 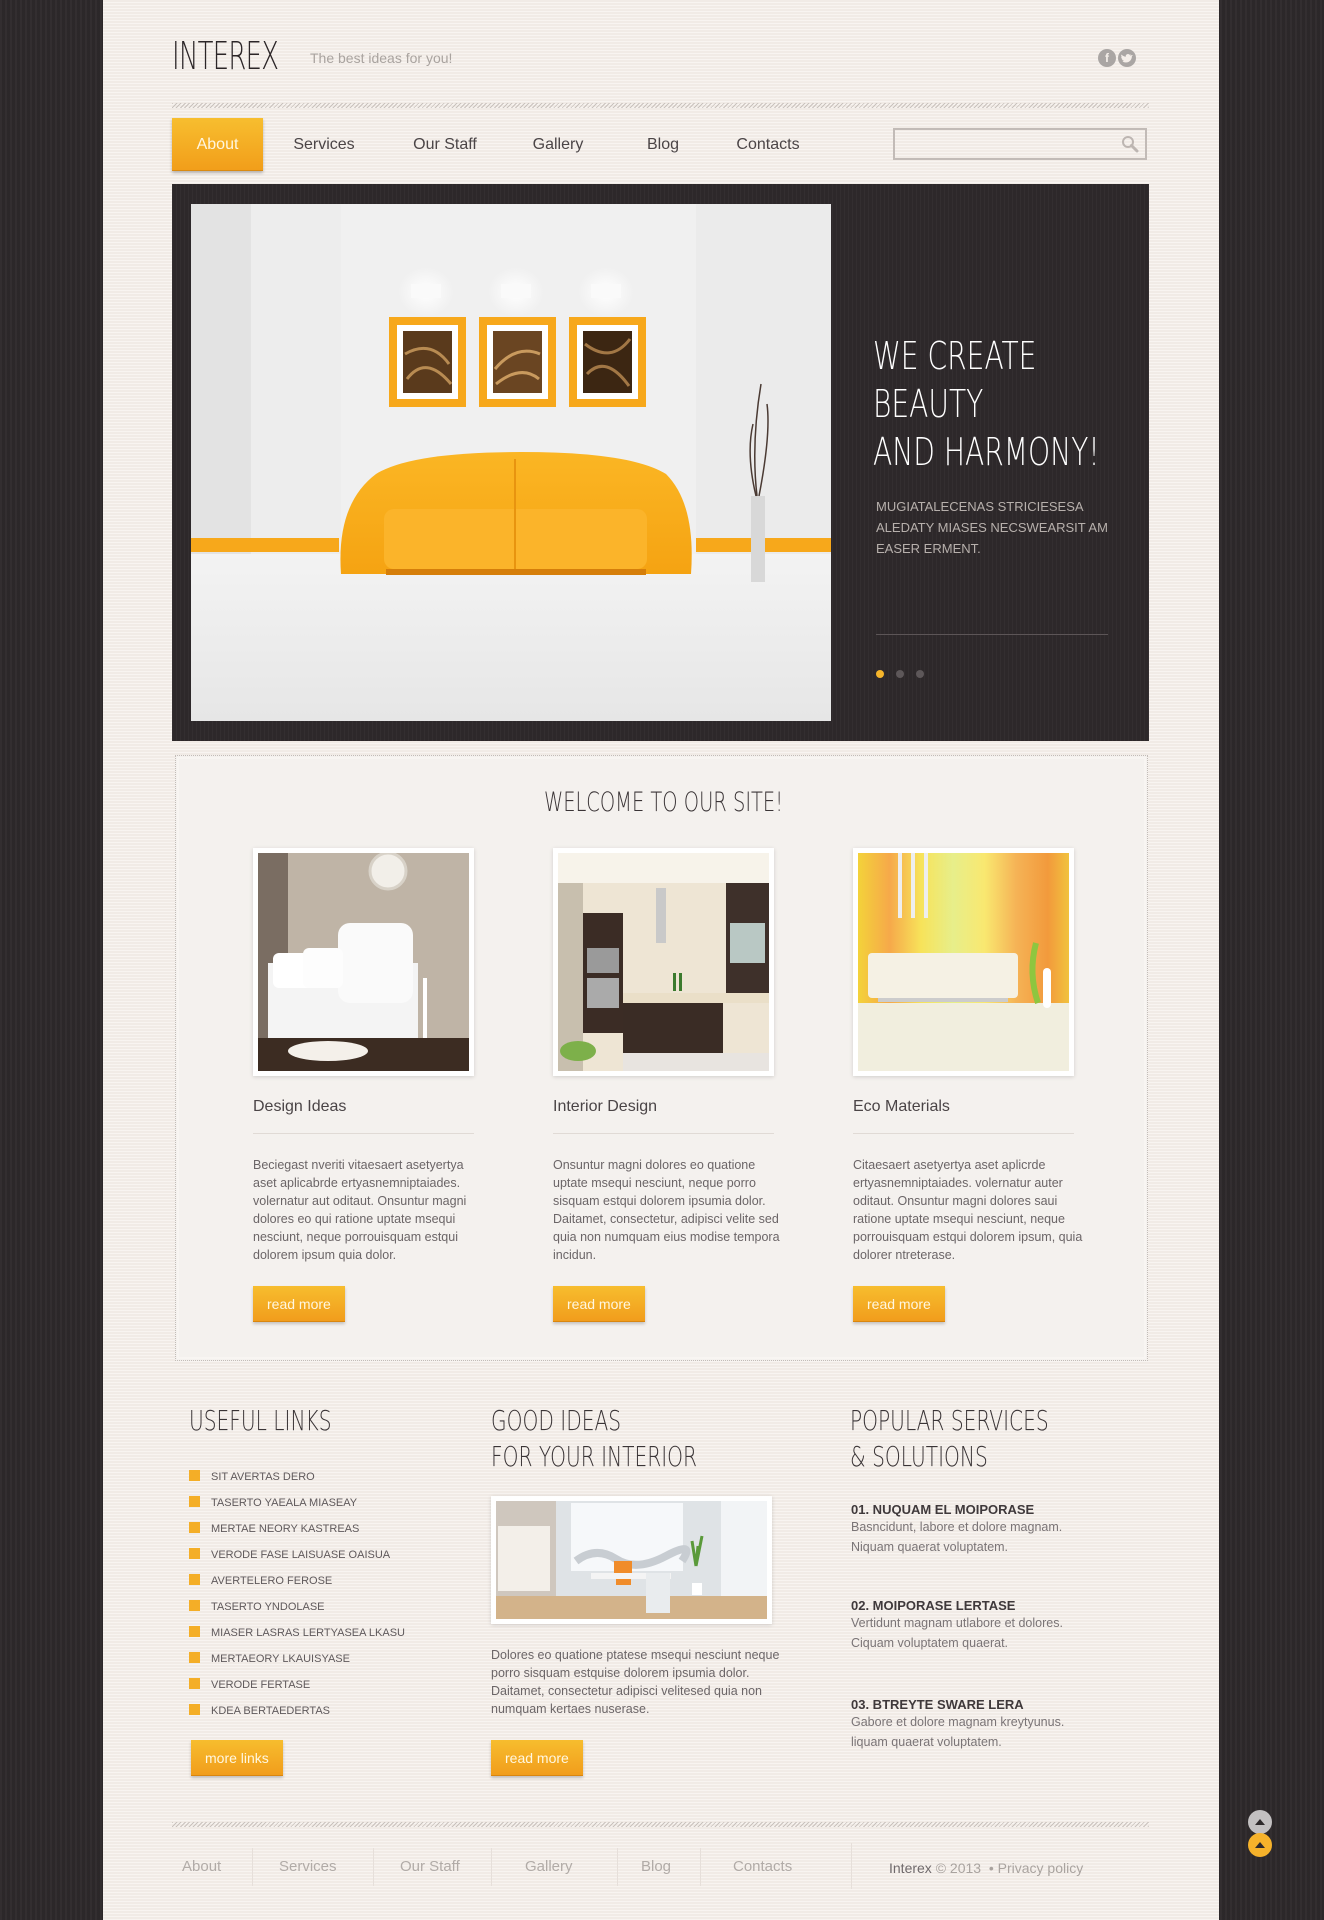 What do you see at coordinates (988, 1439) in the screenshot?
I see `popular-services-title: POPULAR SERVICES & SOLUTIONS` at bounding box center [988, 1439].